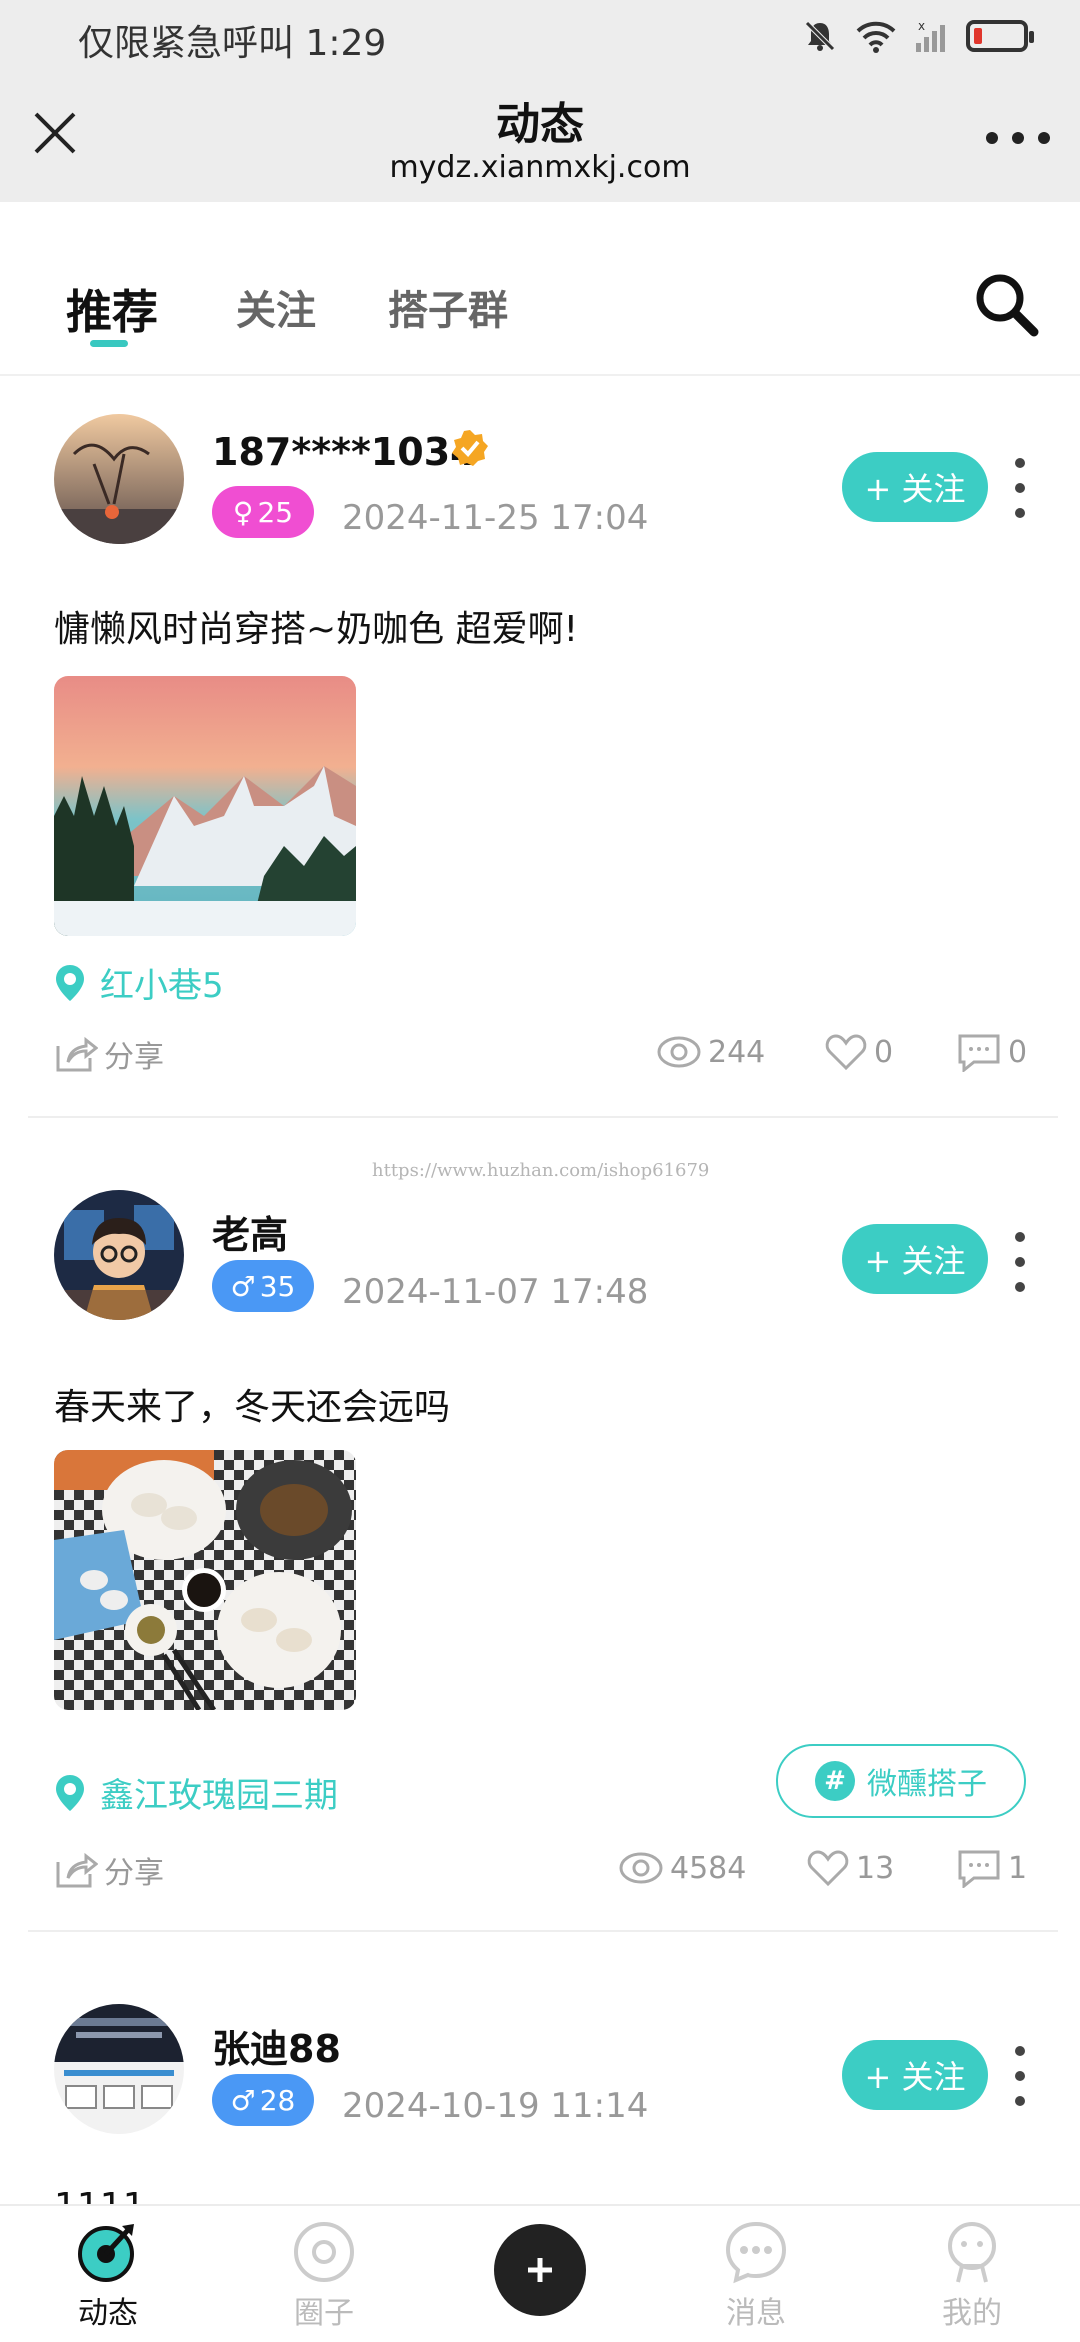  What do you see at coordinates (196, 1792) in the screenshot?
I see `post-location: 鑫江玫瑰园三期` at bounding box center [196, 1792].